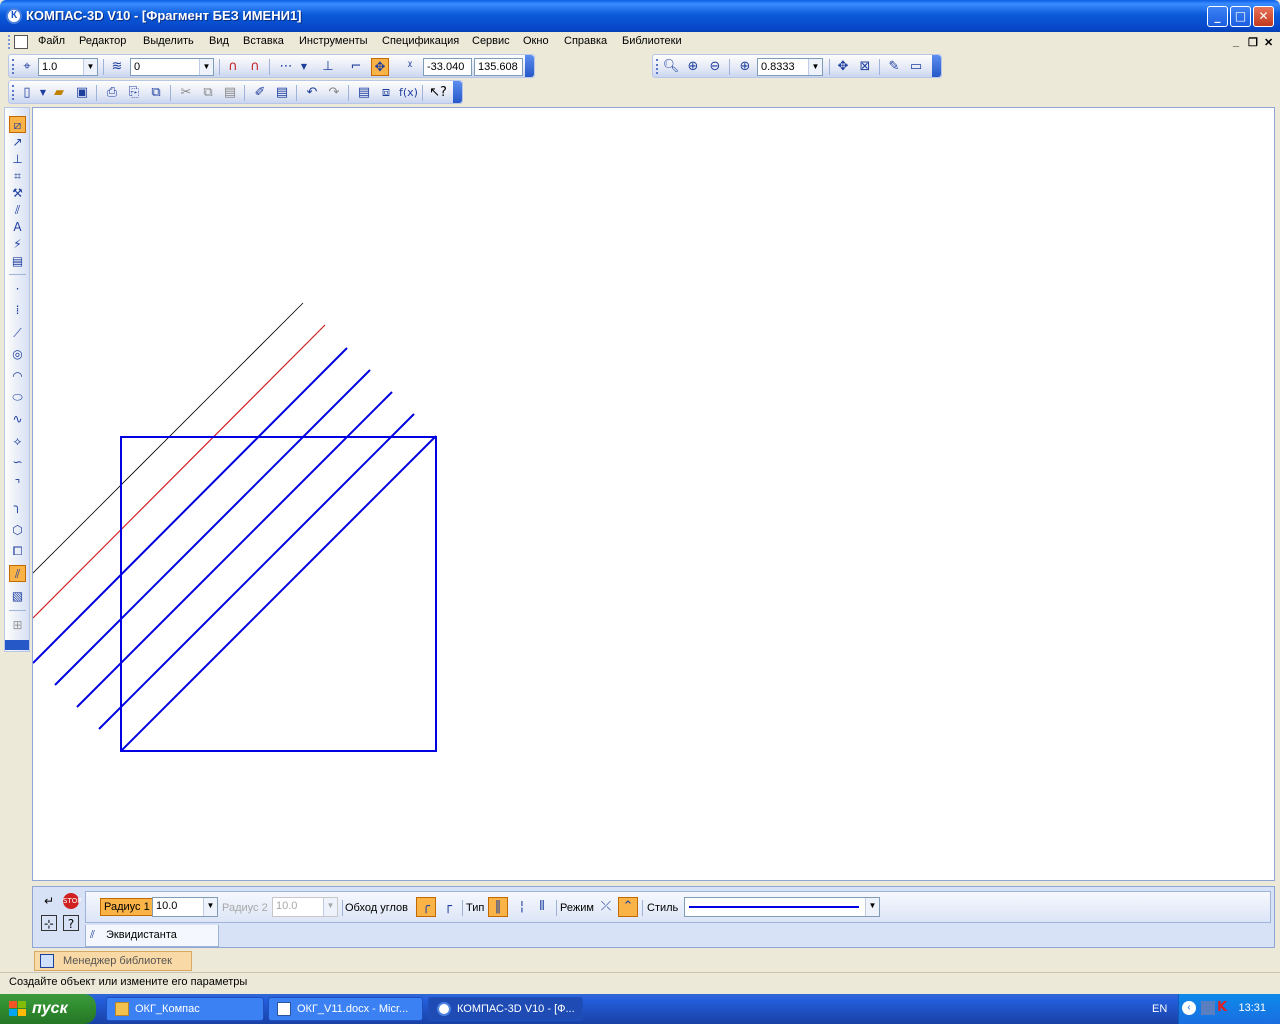  What do you see at coordinates (17, 484) in the screenshot?
I see `chamfer-icon: ⌝` at bounding box center [17, 484].